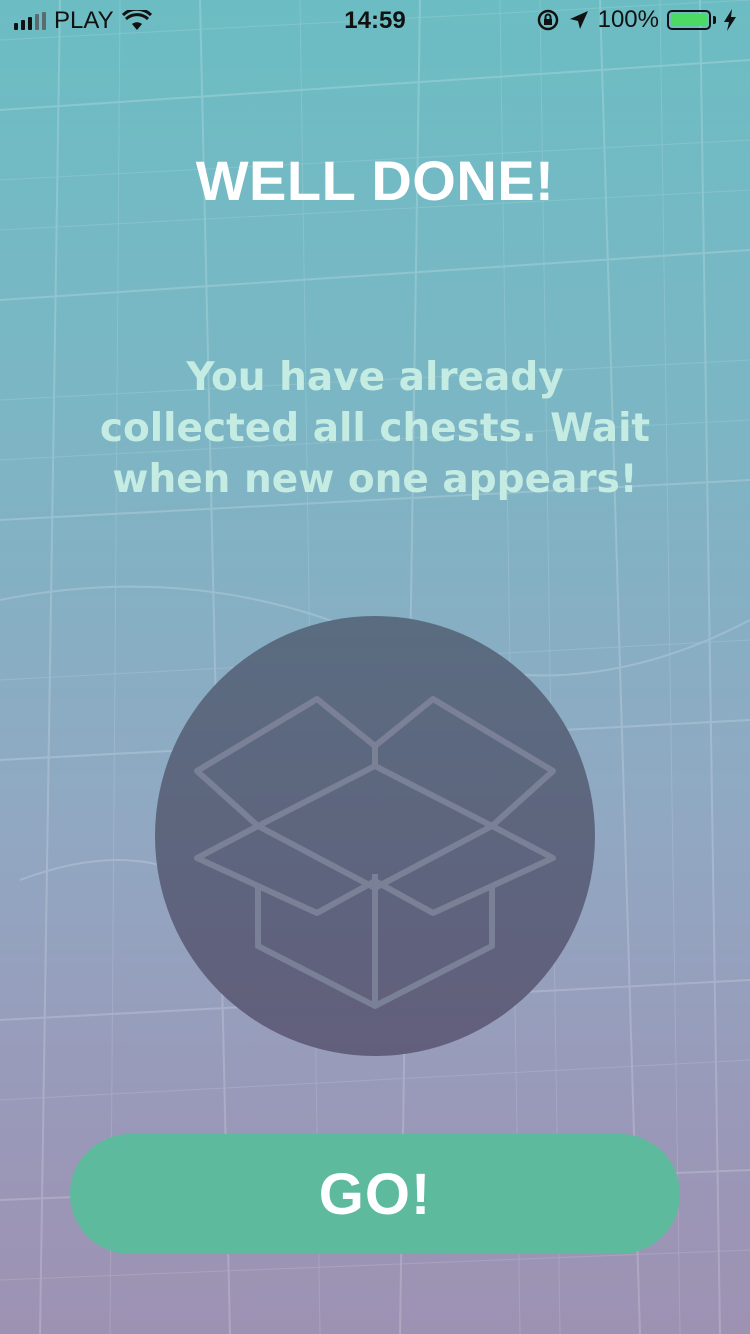  Describe the element at coordinates (689, 20) in the screenshot. I see `battery-icon` at that location.